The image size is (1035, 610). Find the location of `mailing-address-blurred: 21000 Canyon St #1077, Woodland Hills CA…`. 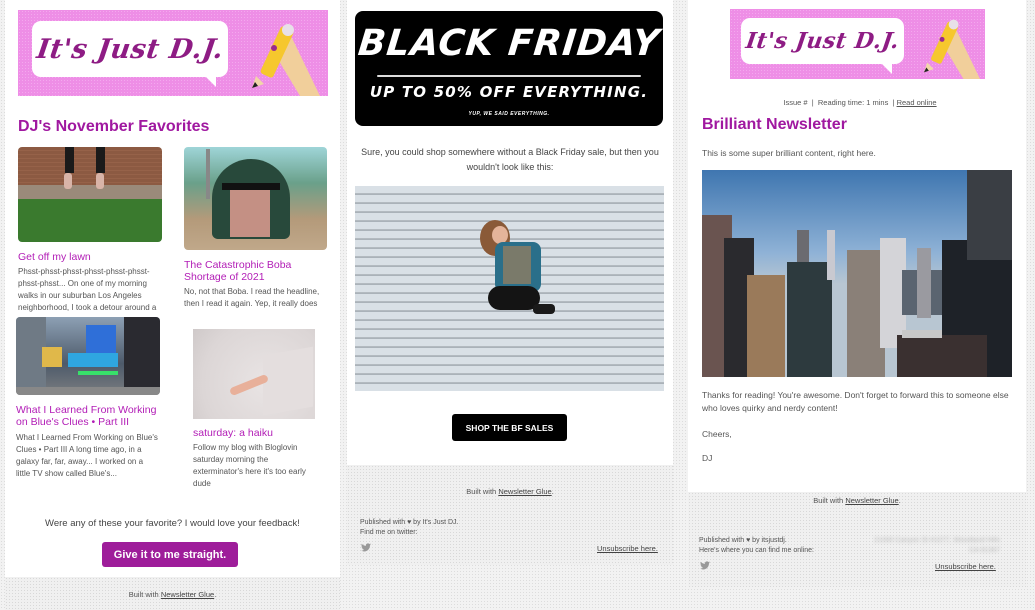

mailing-address-blurred: 21000 Canyon St #1077, Woodland Hills CA… is located at coordinates (937, 545).